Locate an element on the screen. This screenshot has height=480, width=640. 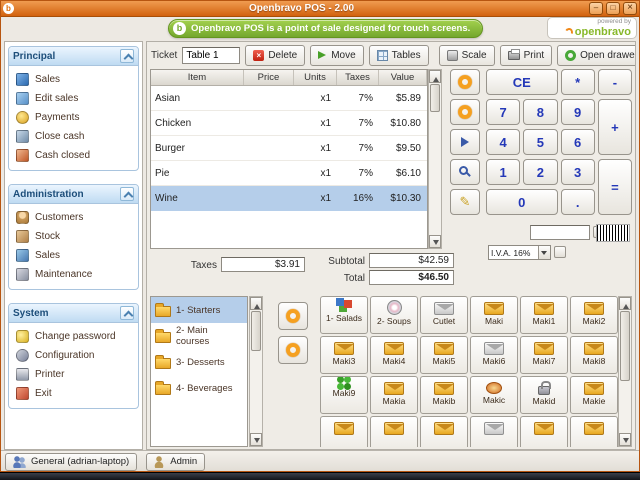
edit-button is located at coordinates (465, 202).